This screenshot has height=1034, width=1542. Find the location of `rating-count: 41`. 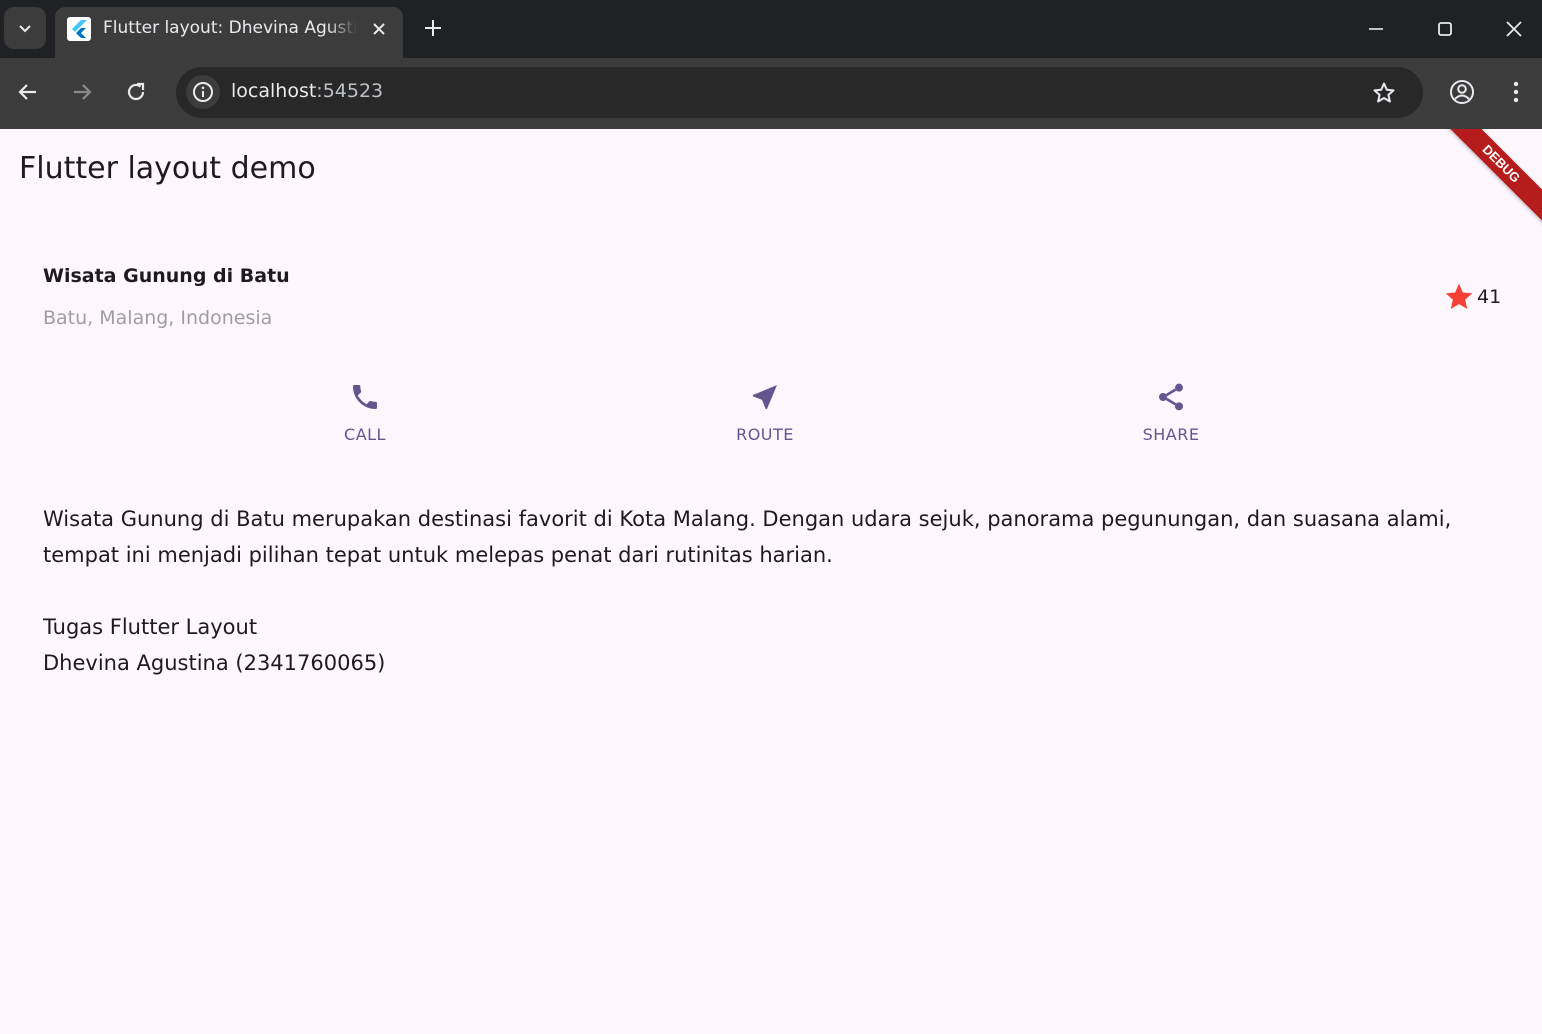

rating-count: 41 is located at coordinates (1489, 297).